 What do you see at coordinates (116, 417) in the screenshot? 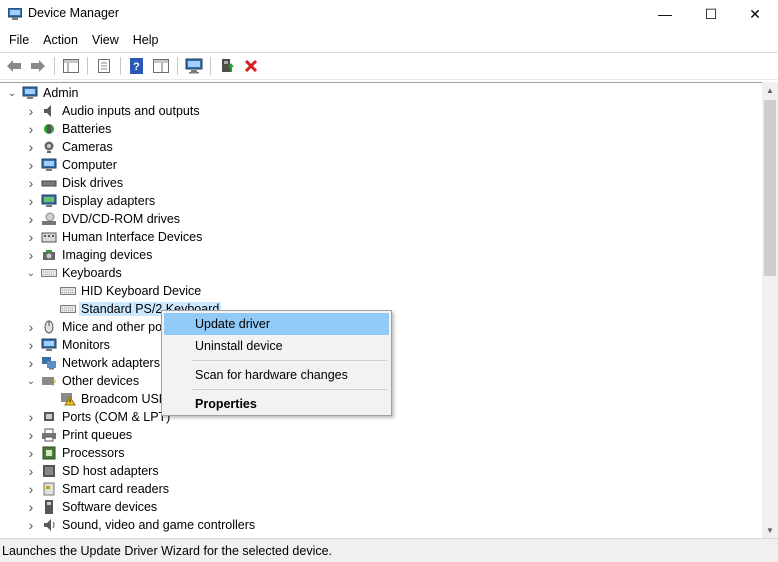
I see `tree-item-label: Ports (COM & LPT)` at bounding box center [116, 417].